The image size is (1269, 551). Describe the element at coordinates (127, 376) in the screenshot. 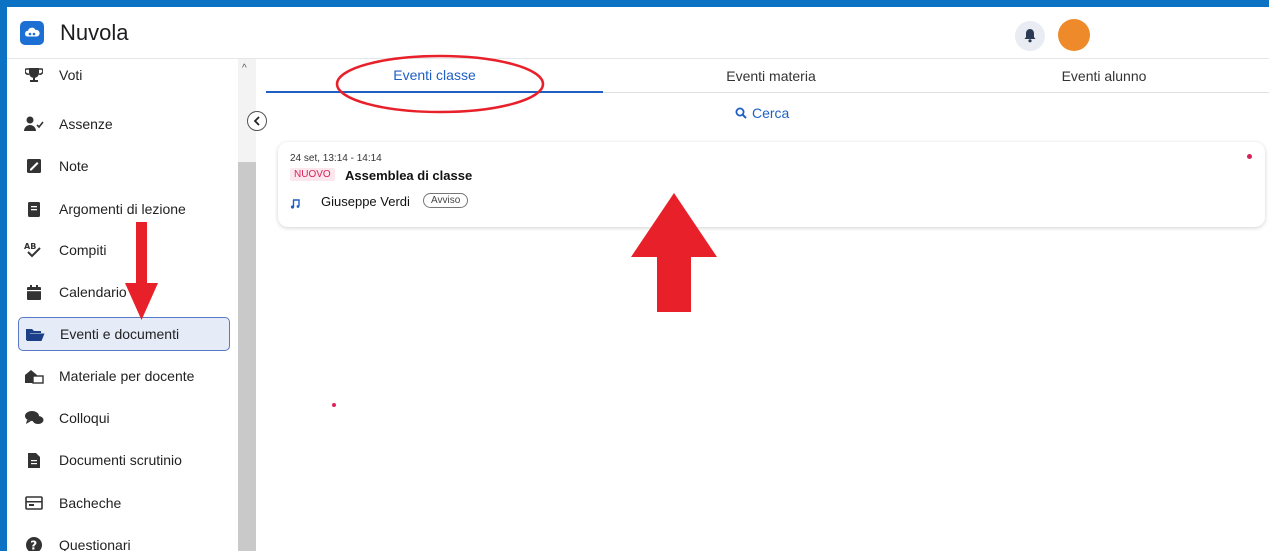

I see `sidebar-item-label: Materiale per docente` at that location.